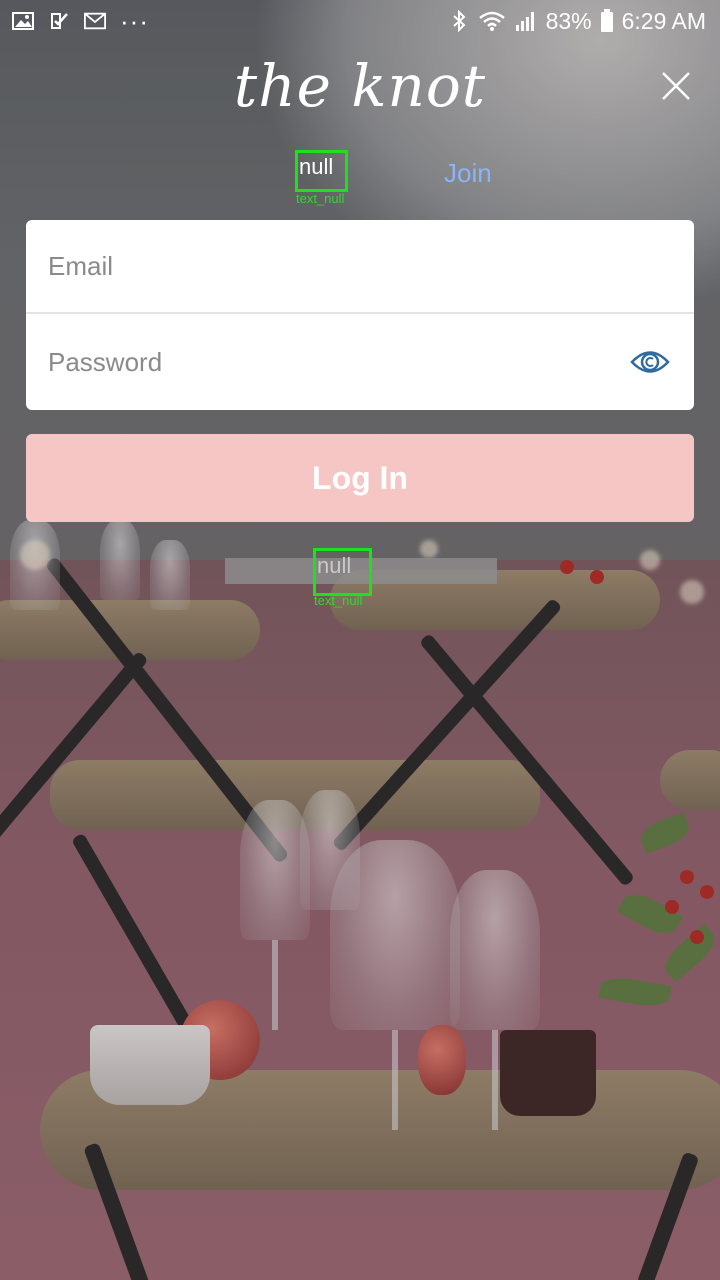 The image size is (720, 1280). I want to click on battery-percent: 83%, so click(568, 20).